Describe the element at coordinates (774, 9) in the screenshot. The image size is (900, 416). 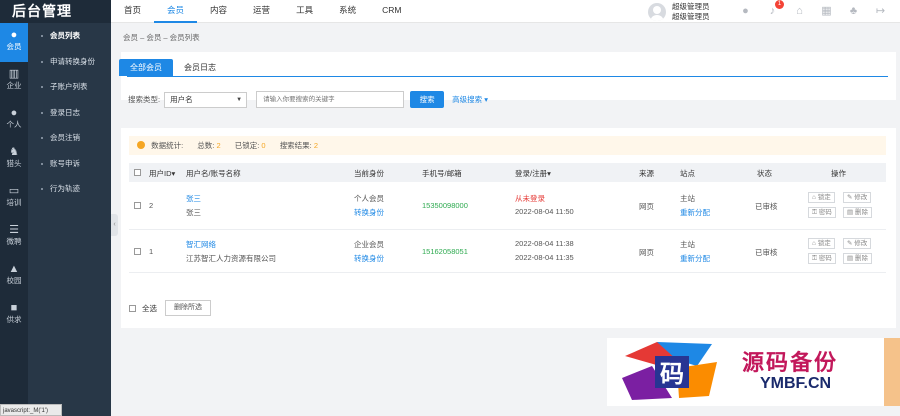
I see `bell-icon: ♪ 1` at that location.